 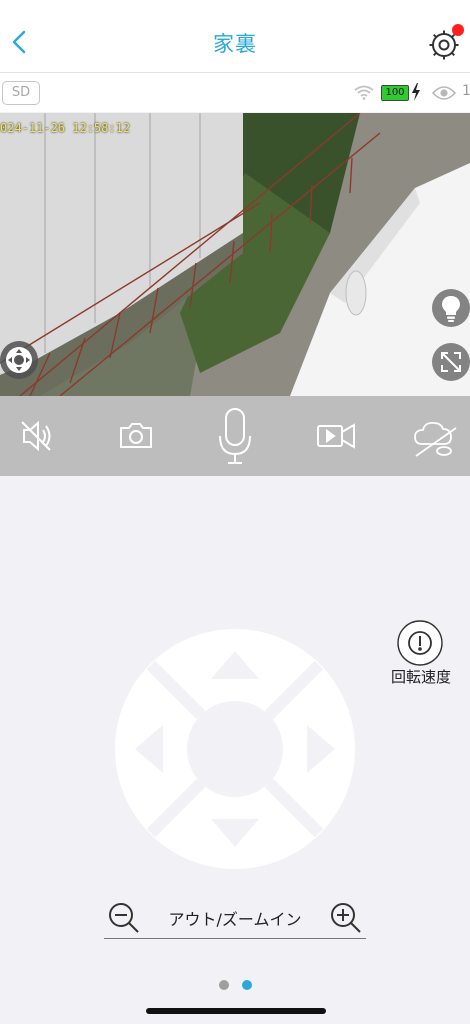 I want to click on snapshot-button, so click(x=136, y=436).